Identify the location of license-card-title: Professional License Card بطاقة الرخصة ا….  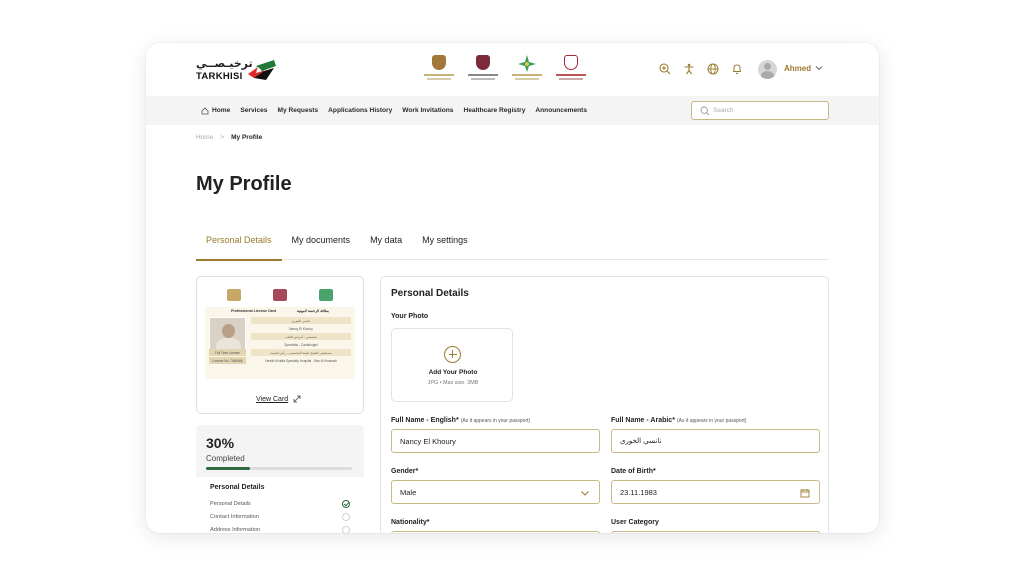
(280, 311).